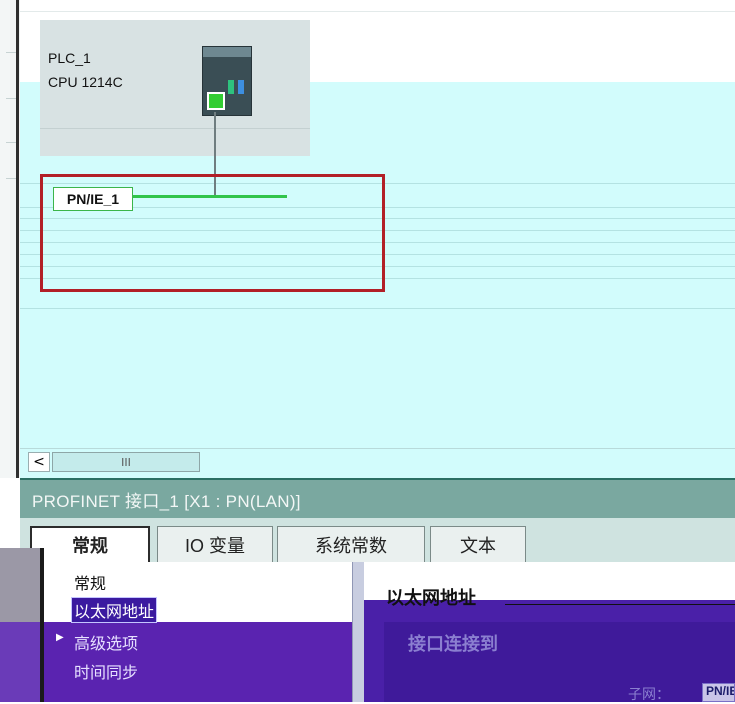 Image resolution: width=735 pixels, height=704 pixels. Describe the element at coordinates (212, 233) in the screenshot. I see `highlight-rectangle` at that location.